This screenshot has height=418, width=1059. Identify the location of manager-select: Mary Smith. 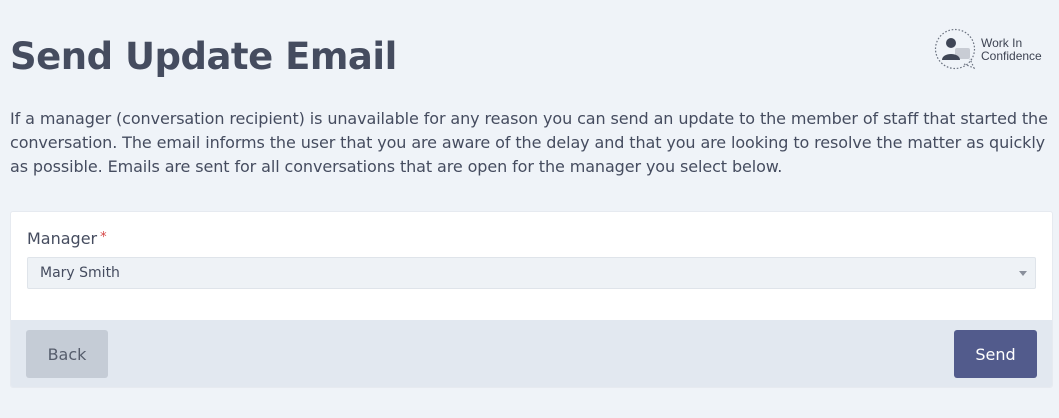
(531, 273).